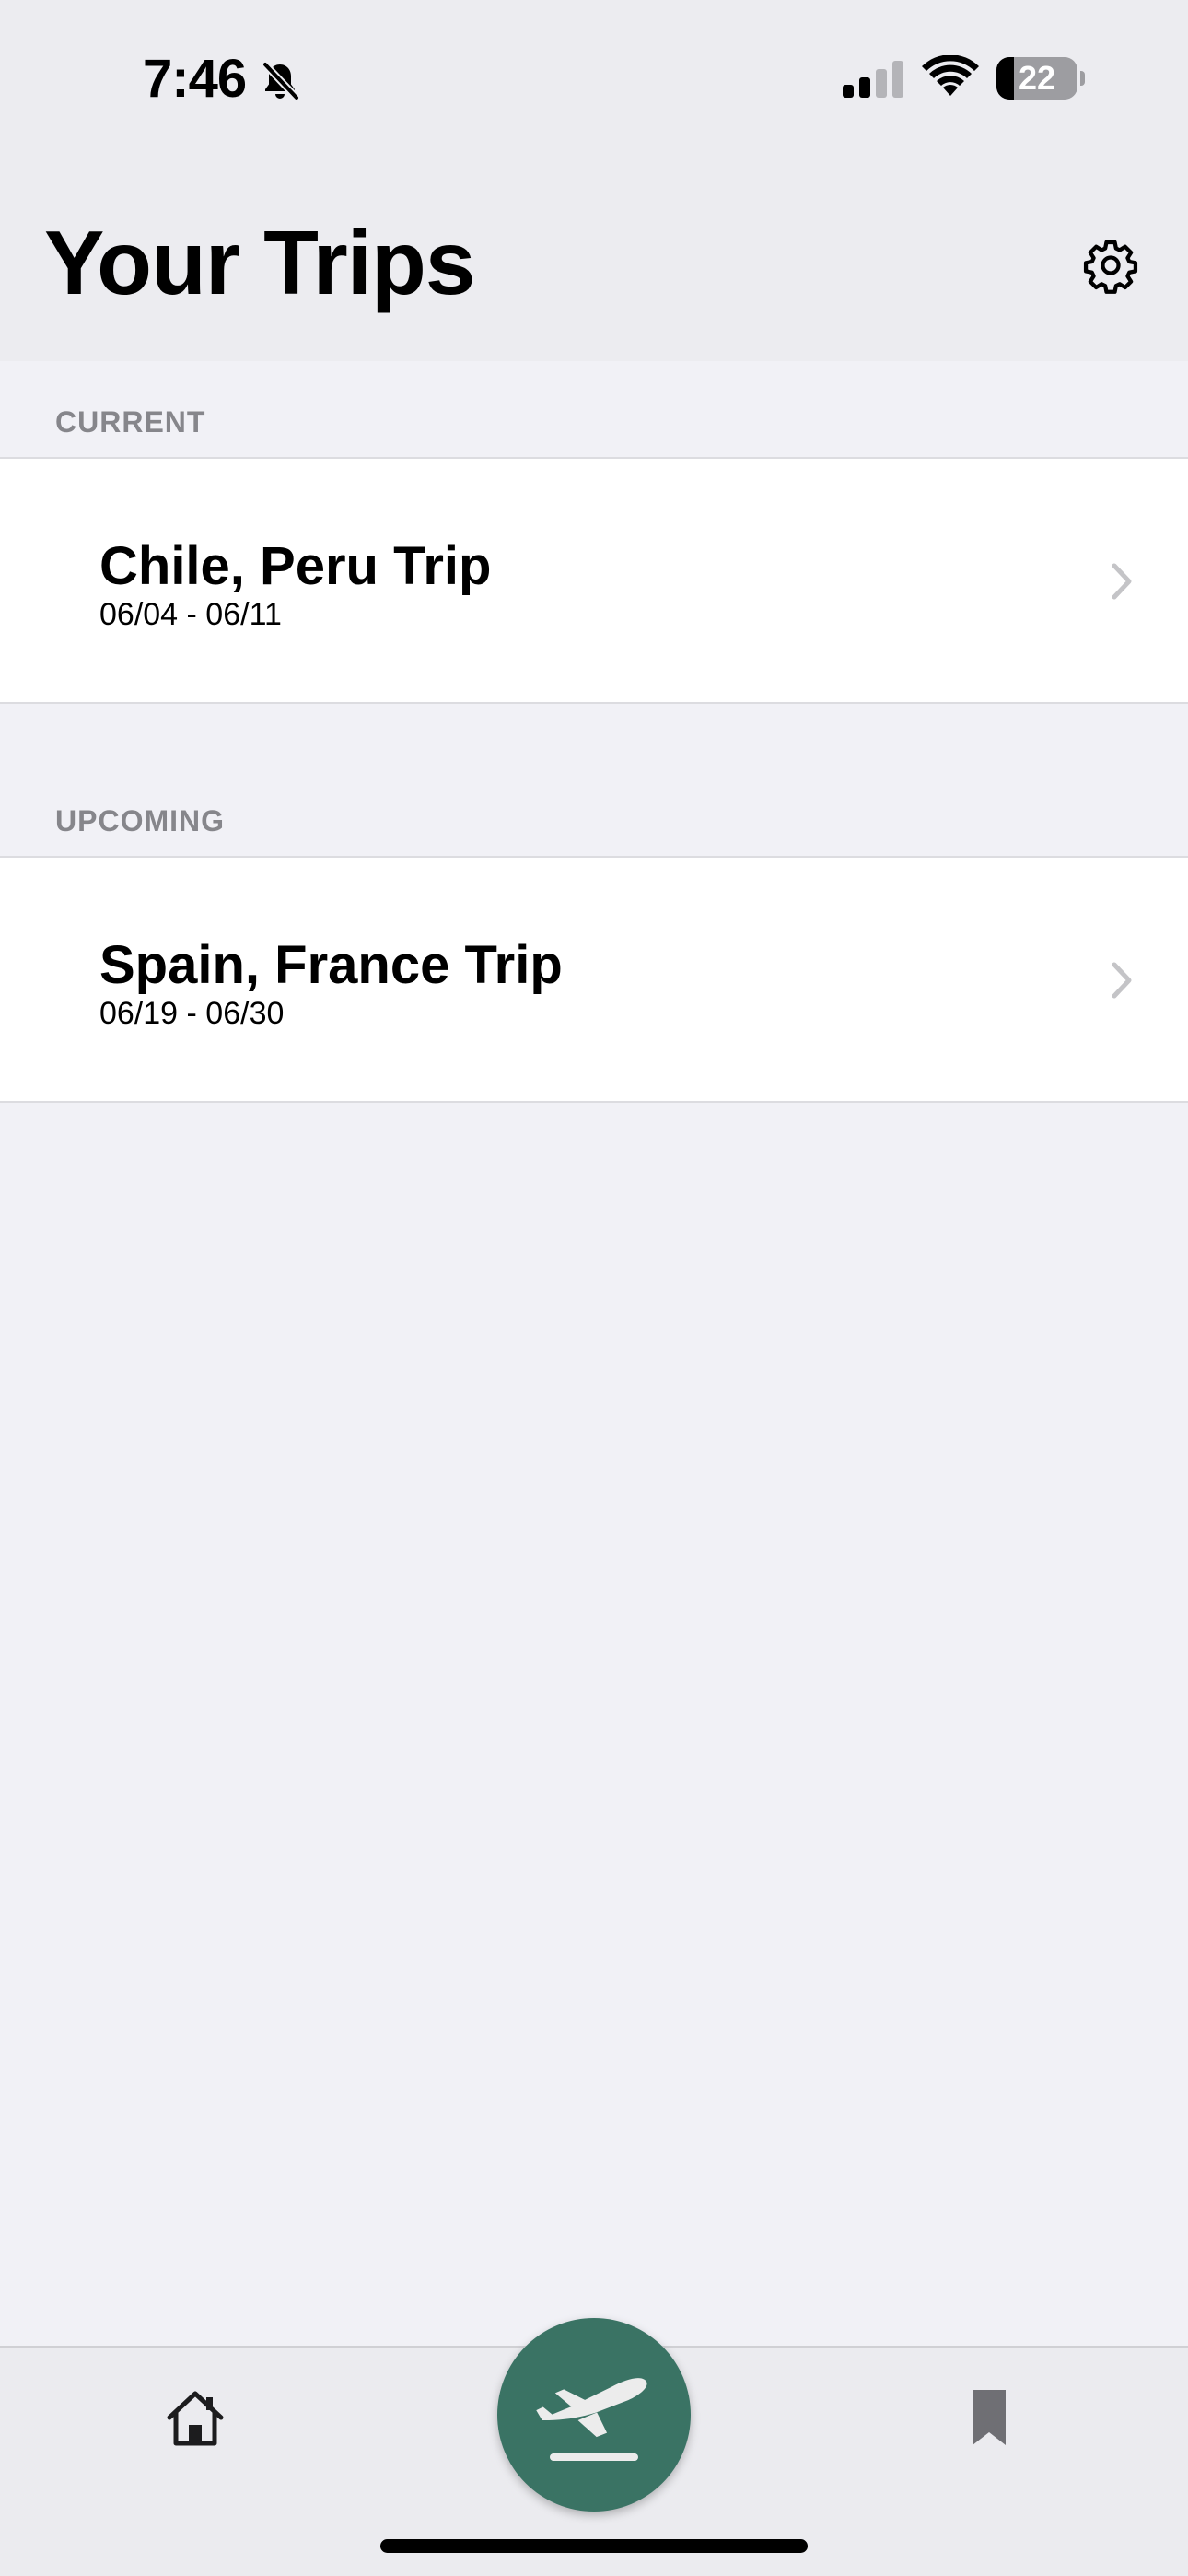 This screenshot has height=2576, width=1188. Describe the element at coordinates (195, 79) in the screenshot. I see `status-time: 7:46` at that location.